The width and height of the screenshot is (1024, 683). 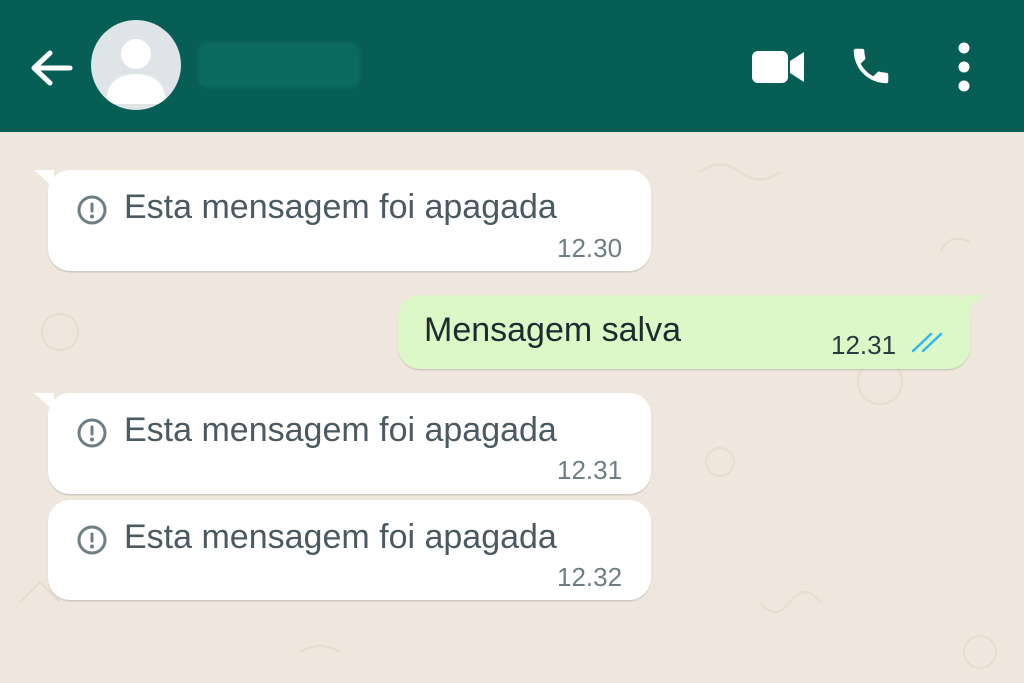 What do you see at coordinates (590, 248) in the screenshot?
I see `message-time: 12.30` at bounding box center [590, 248].